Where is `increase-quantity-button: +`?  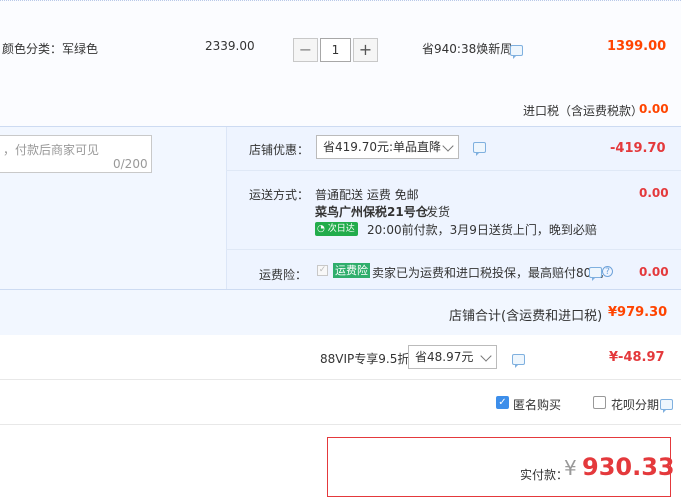
increase-quantity-button: + is located at coordinates (365, 50).